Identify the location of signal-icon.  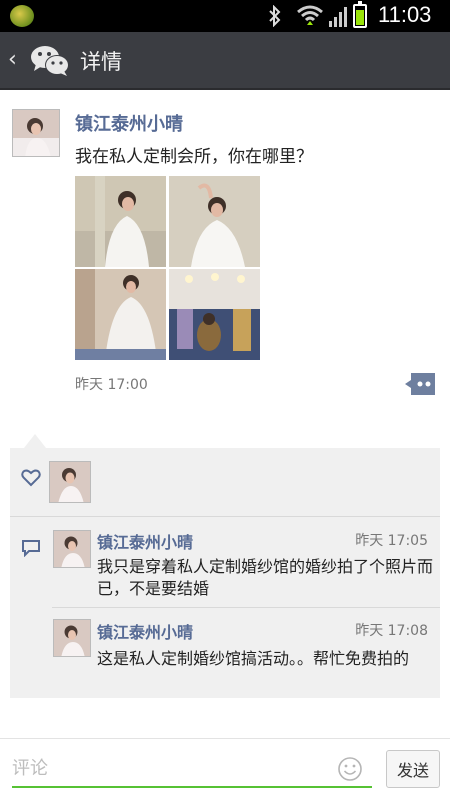
(338, 17).